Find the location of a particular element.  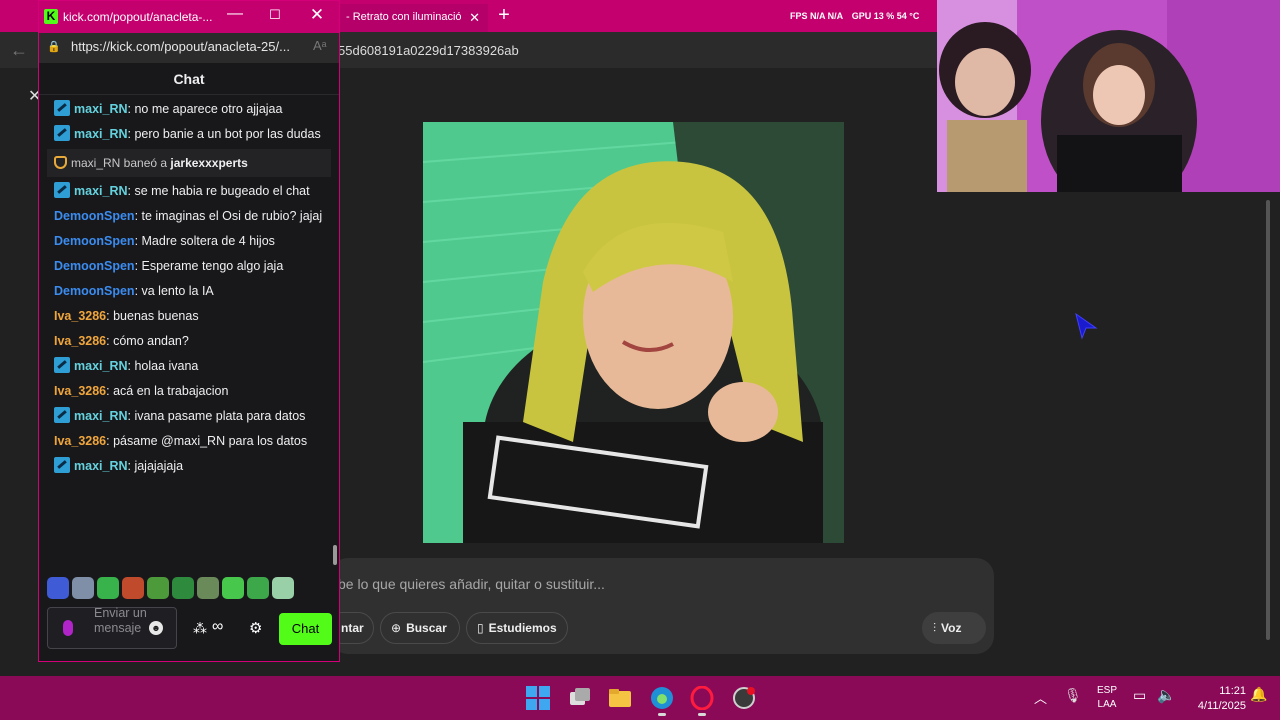

clock-time: 11:21 is located at coordinates (1232, 691).